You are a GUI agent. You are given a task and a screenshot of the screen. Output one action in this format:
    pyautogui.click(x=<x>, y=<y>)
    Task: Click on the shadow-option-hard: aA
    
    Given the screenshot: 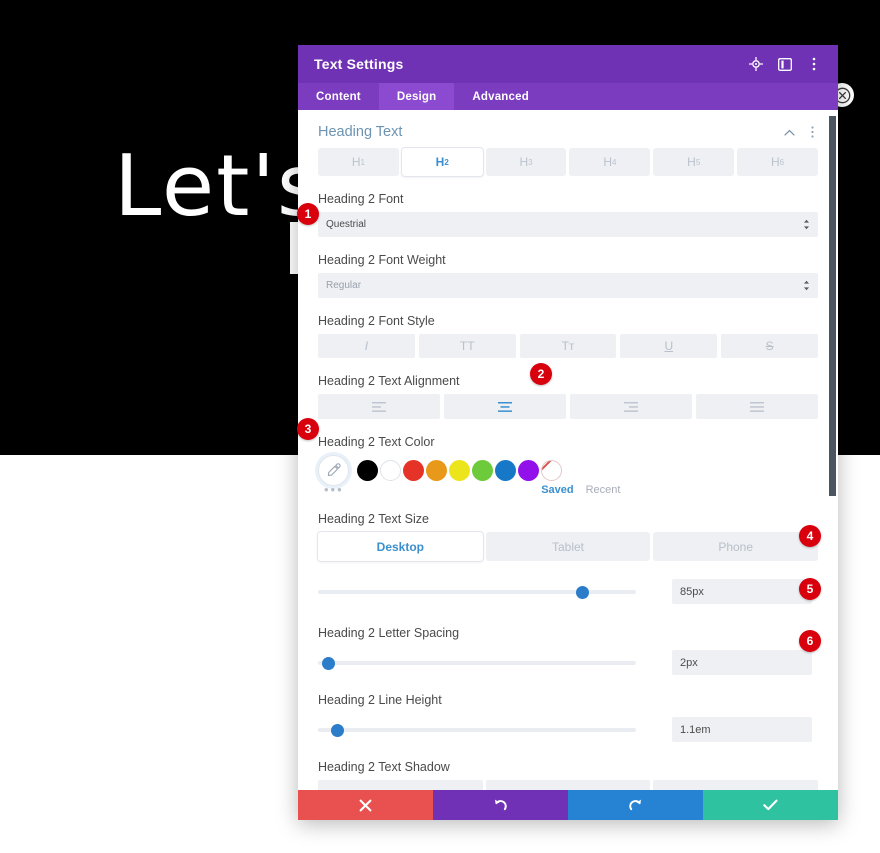 What is the action you would take?
    pyautogui.click(x=735, y=785)
    